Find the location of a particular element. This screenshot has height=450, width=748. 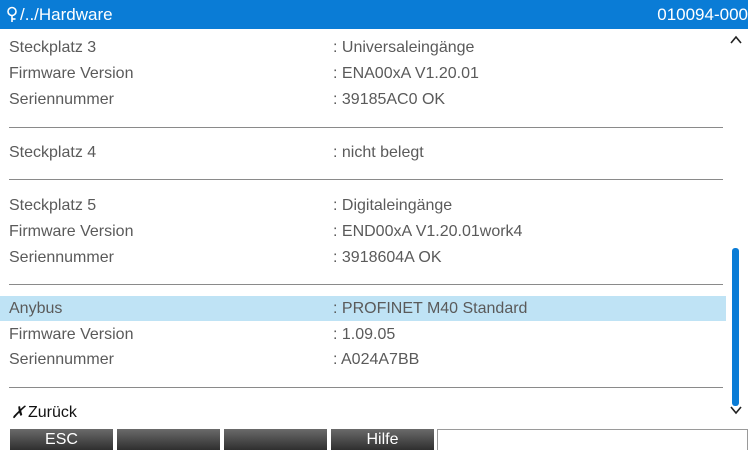

item-label: Steckplatz 3 is located at coordinates (53, 47).